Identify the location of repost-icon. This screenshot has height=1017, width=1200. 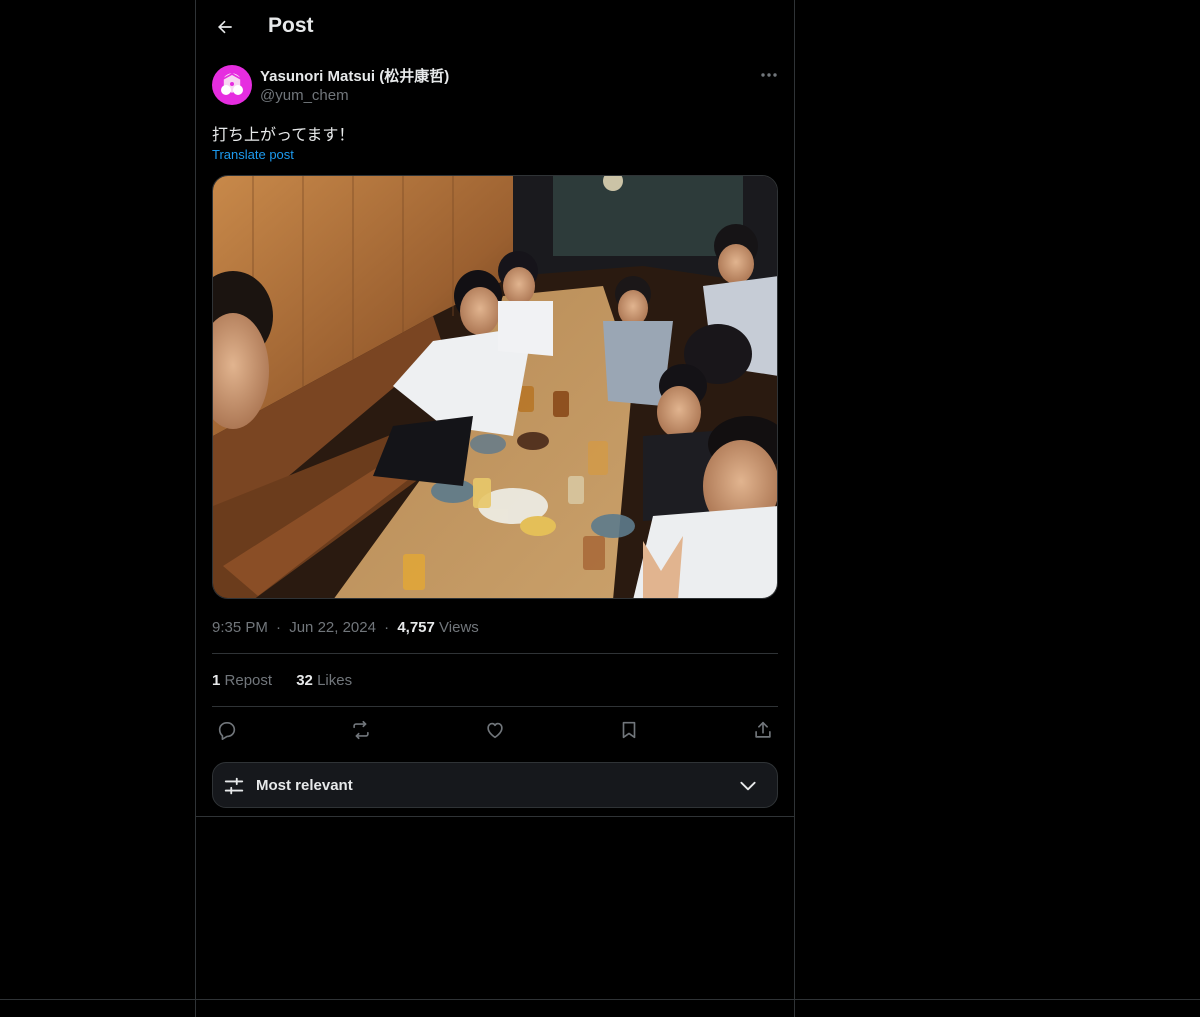
(361, 730).